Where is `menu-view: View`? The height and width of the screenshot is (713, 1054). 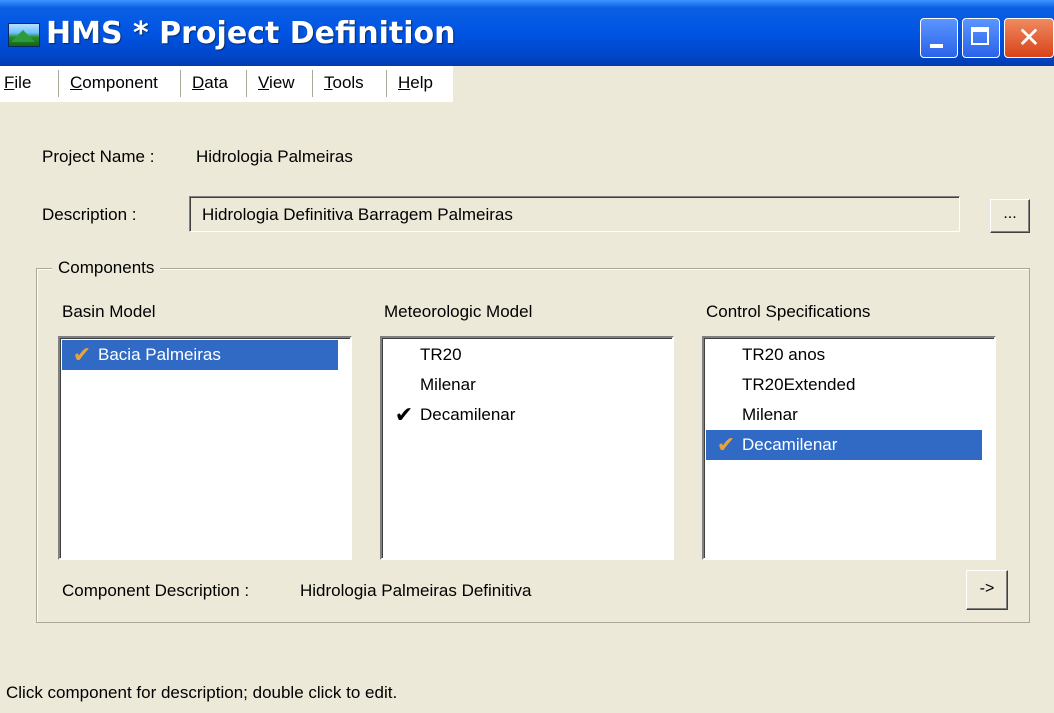 menu-view: View is located at coordinates (276, 83).